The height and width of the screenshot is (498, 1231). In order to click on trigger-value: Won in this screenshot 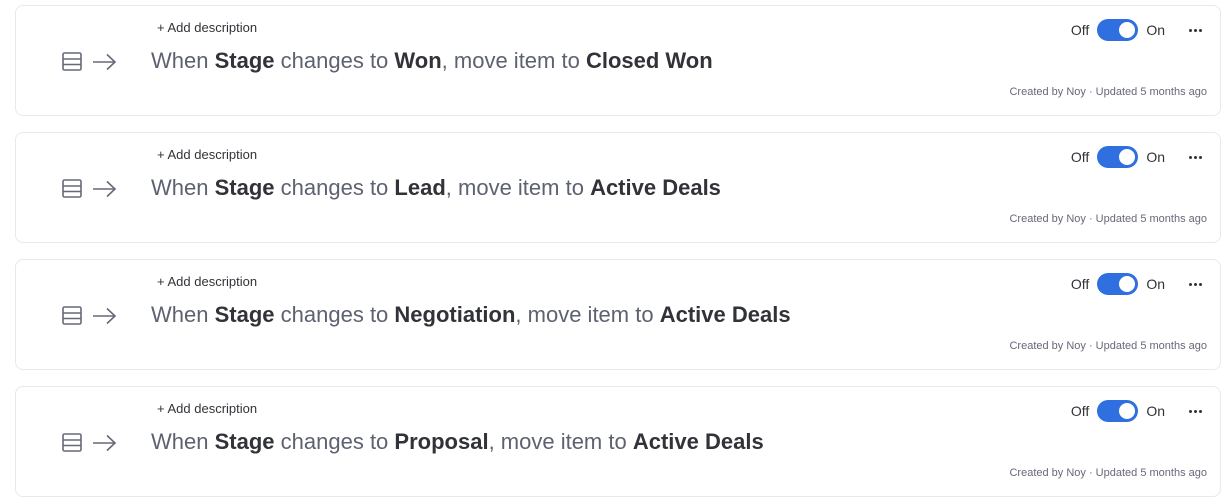, I will do `click(417, 60)`.